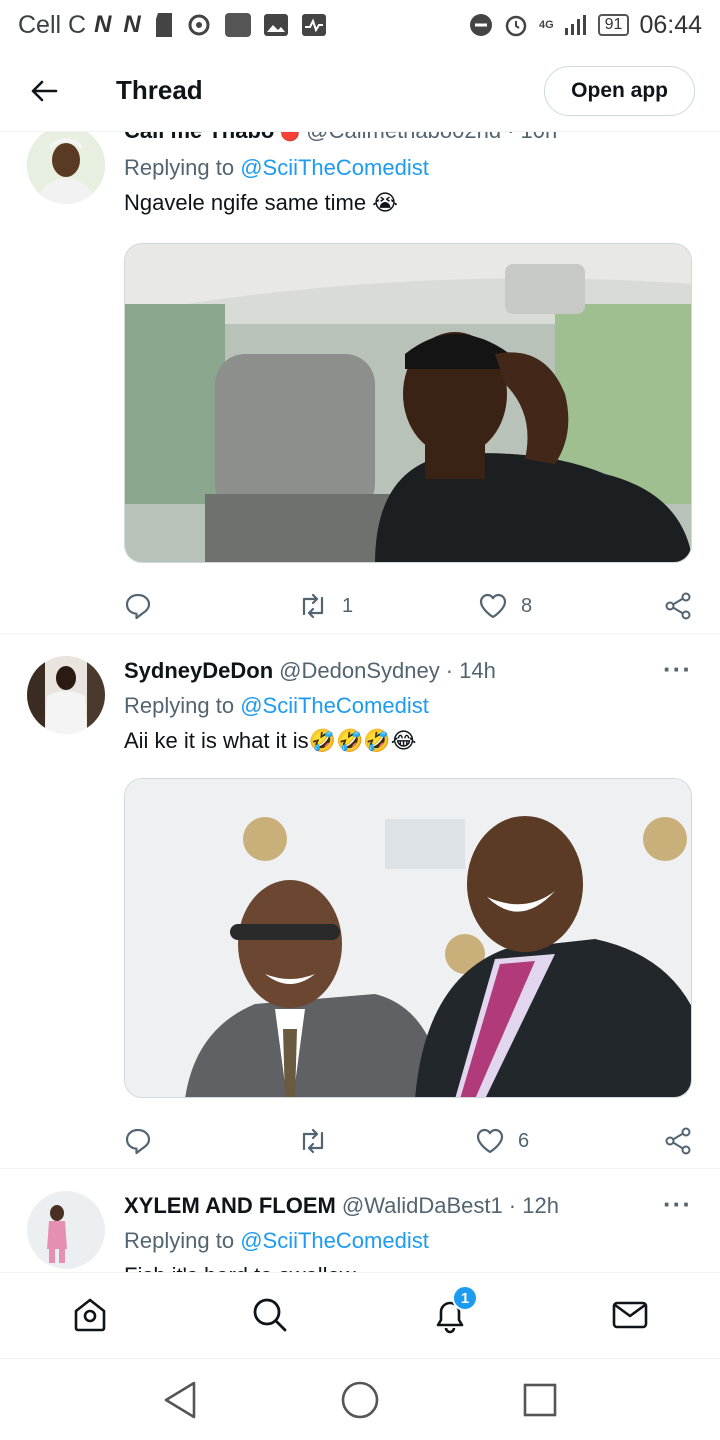 The width and height of the screenshot is (720, 1440). I want to click on notification-badge: 1, so click(465, 1298).